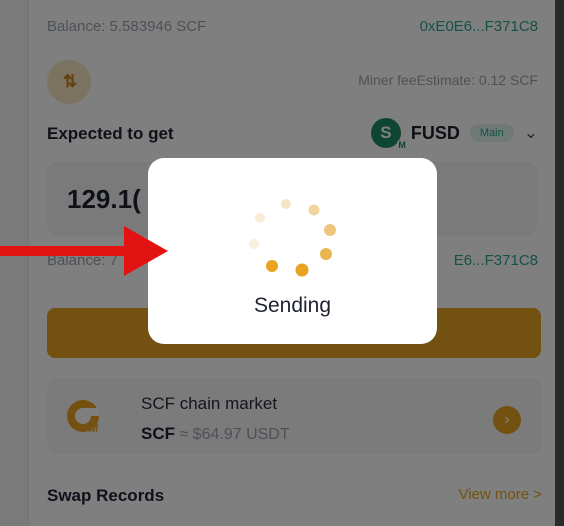  What do you see at coordinates (84, 251) in the screenshot?
I see `red-arrow-icon` at bounding box center [84, 251].